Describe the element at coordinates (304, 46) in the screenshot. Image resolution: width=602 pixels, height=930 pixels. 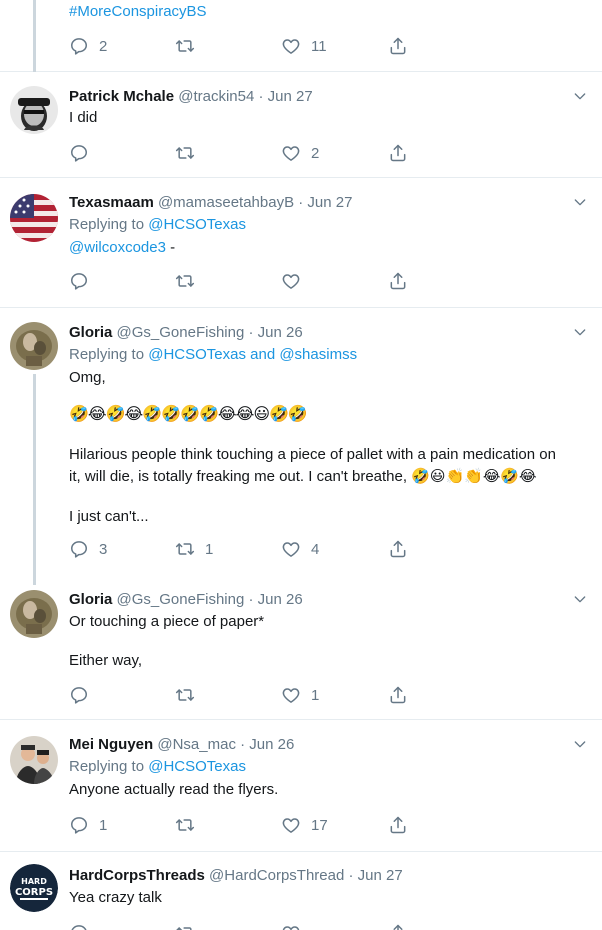
I see `like-button: 11` at that location.